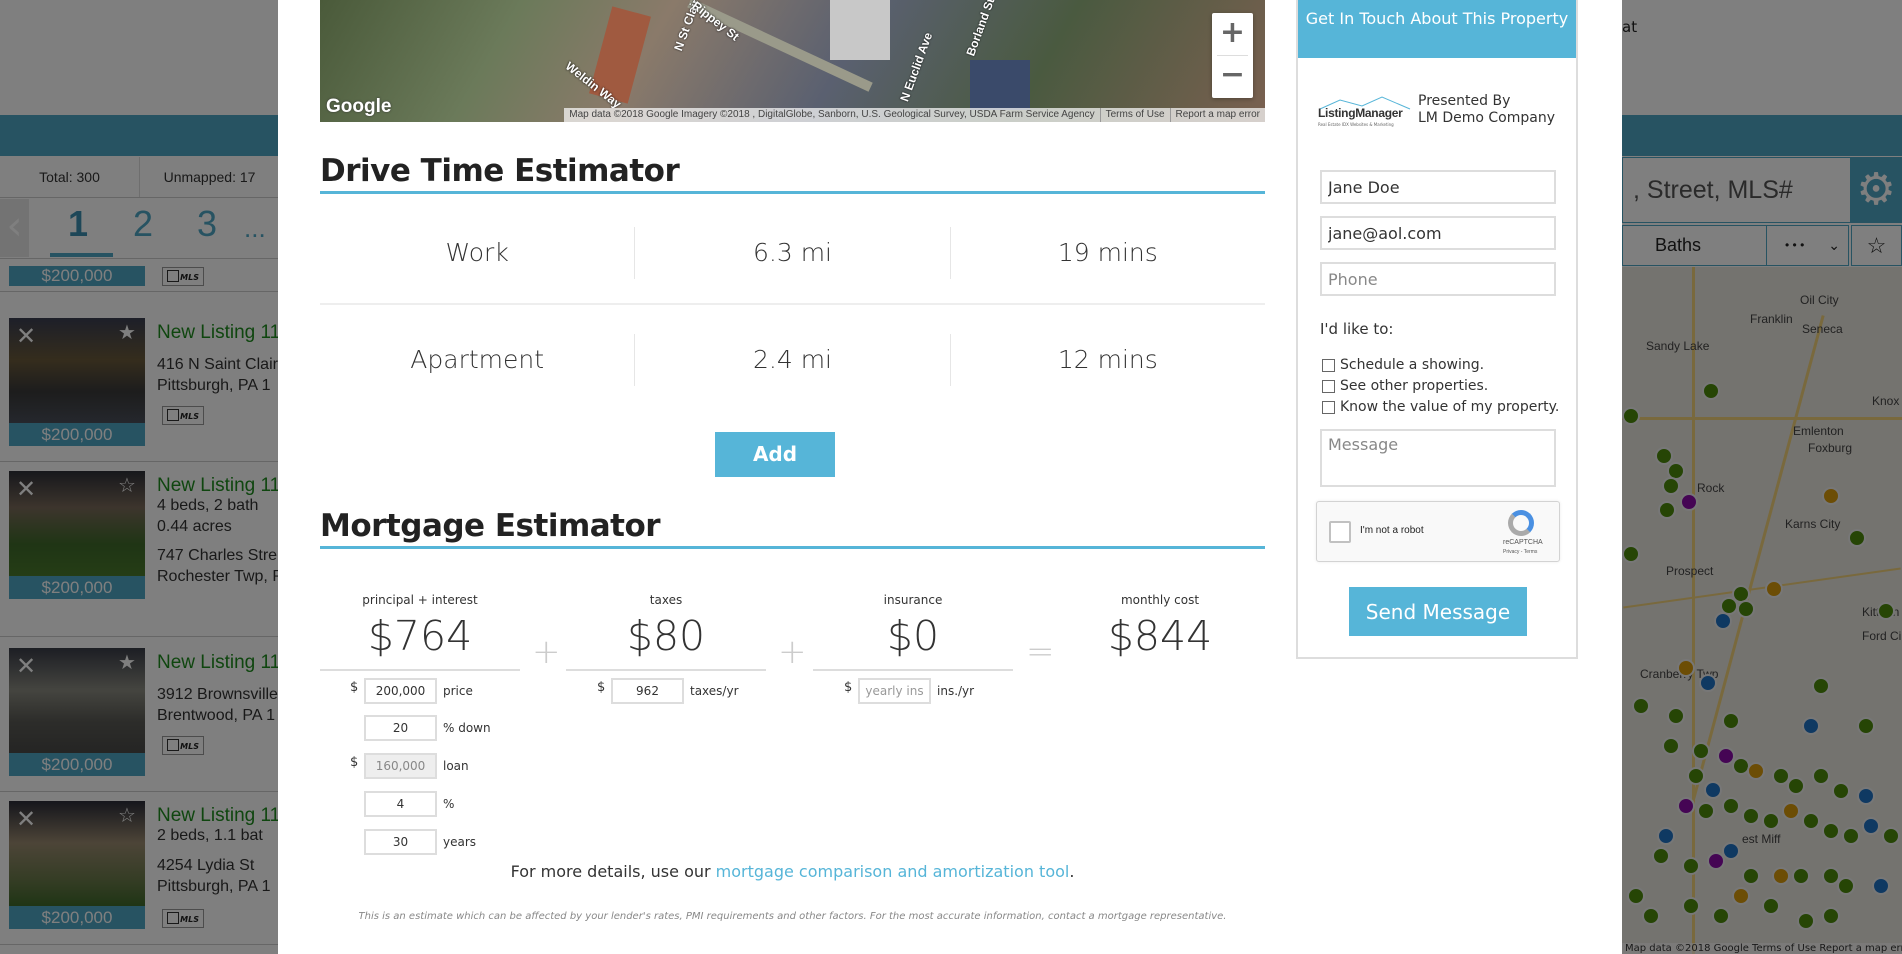 Image resolution: width=1902 pixels, height=954 pixels. I want to click on insurance-row: $ ins./yr, so click(909, 690).